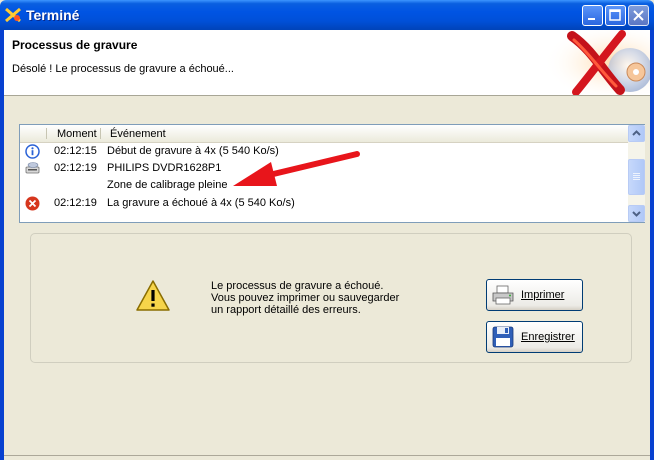 This screenshot has width=654, height=460. What do you see at coordinates (138, 134) in the screenshot?
I see `column-evenement: Événement` at bounding box center [138, 134].